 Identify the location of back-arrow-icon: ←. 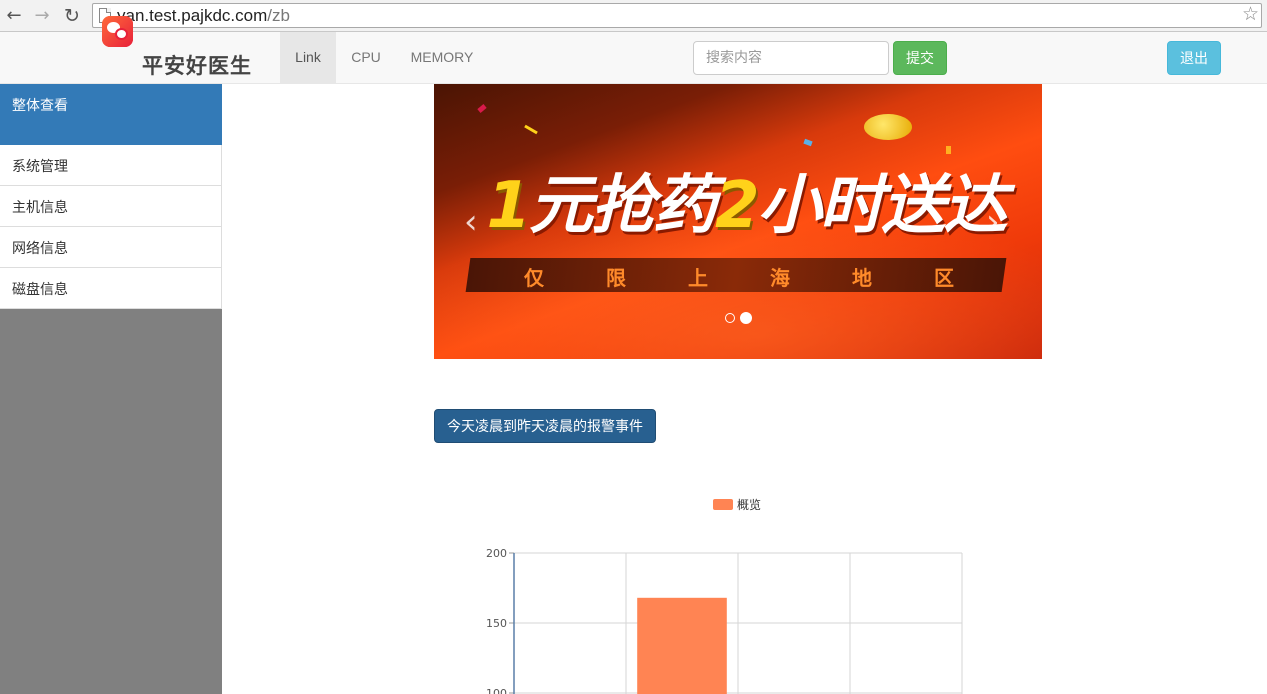
(14, 16).